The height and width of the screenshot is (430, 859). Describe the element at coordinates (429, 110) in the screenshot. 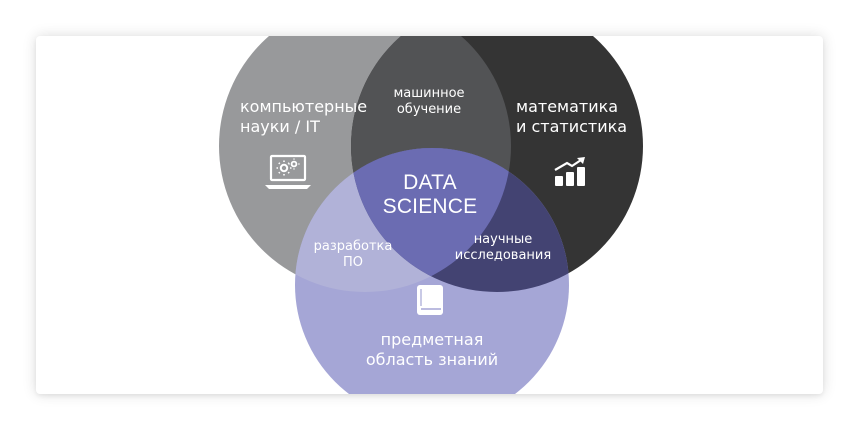

I see `machine-learning-line2: обучение` at that location.